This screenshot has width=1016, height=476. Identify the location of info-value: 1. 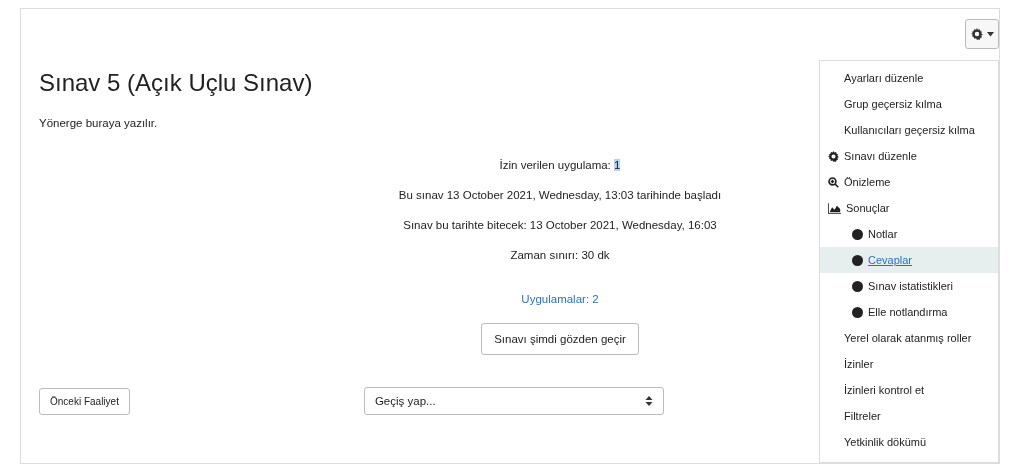
(617, 165).